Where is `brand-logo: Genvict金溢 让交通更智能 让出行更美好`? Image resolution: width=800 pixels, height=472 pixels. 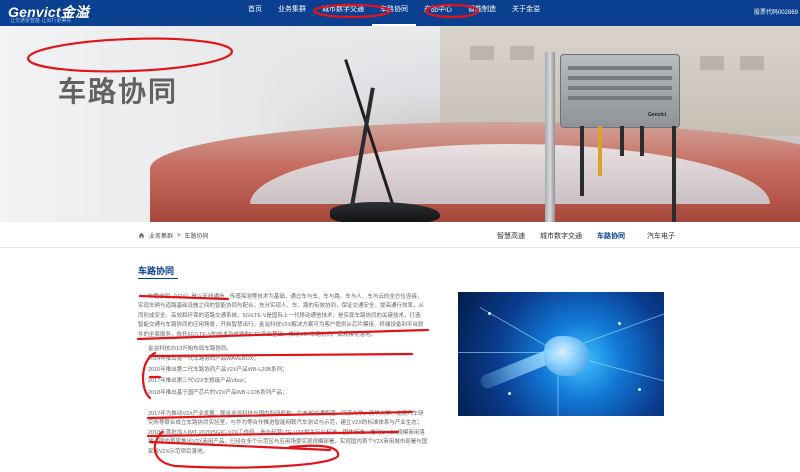
brand-logo: Genvict金溢 让交通更智能 让出行更美好 is located at coordinates (68, 13).